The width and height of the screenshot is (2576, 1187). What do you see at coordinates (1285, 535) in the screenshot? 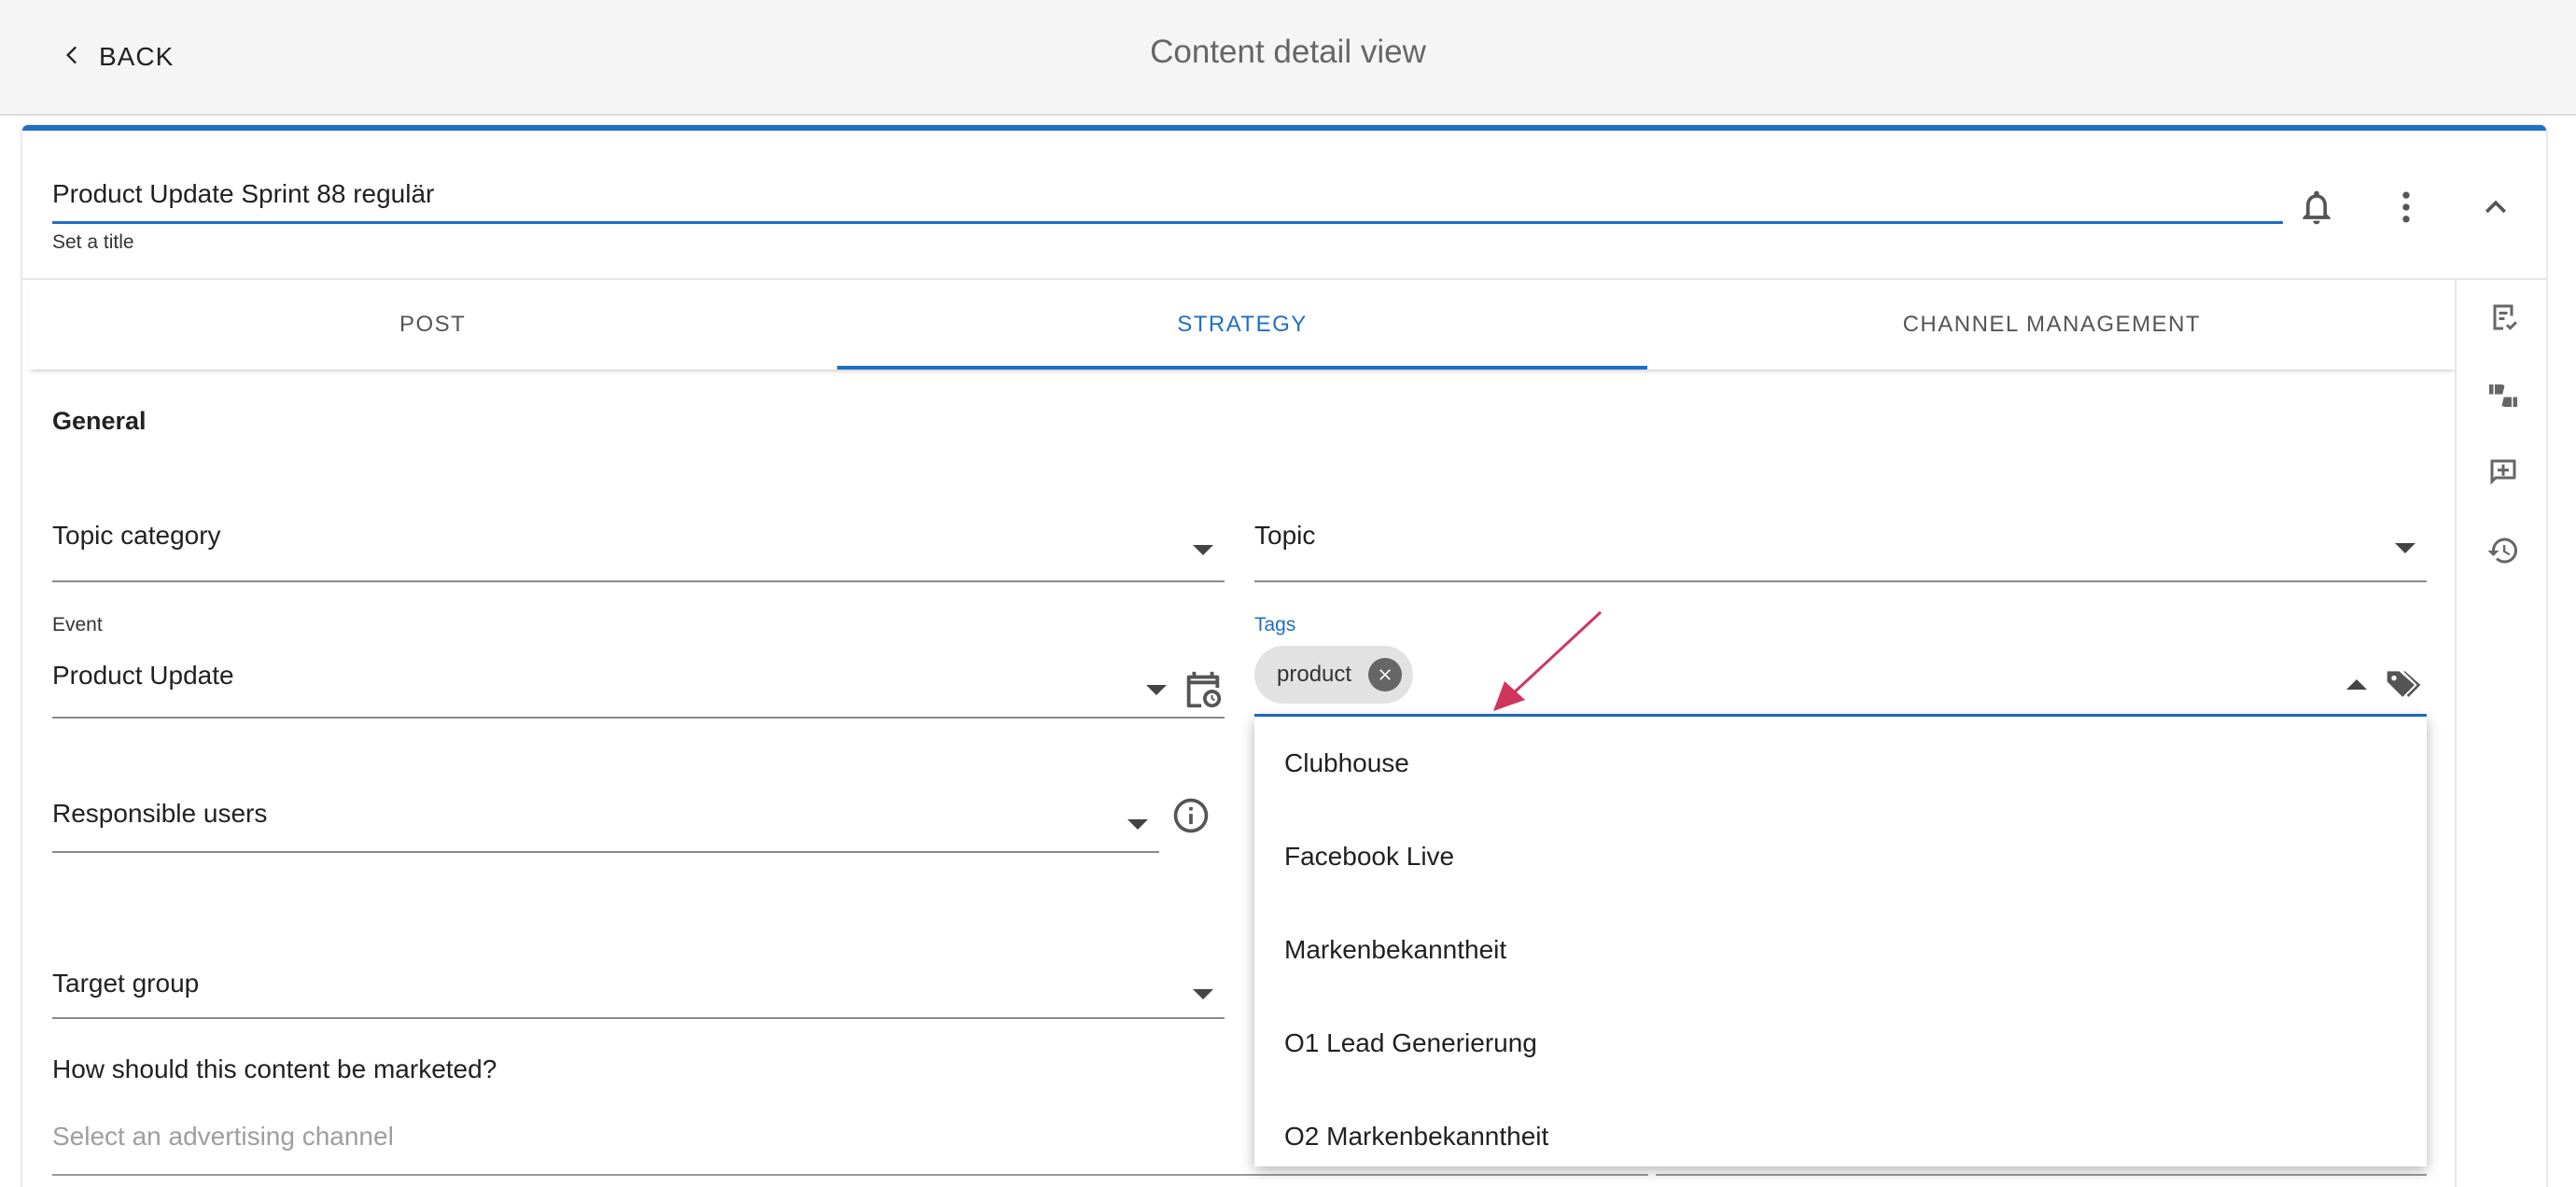
I see `topic-label: Topic` at bounding box center [1285, 535].